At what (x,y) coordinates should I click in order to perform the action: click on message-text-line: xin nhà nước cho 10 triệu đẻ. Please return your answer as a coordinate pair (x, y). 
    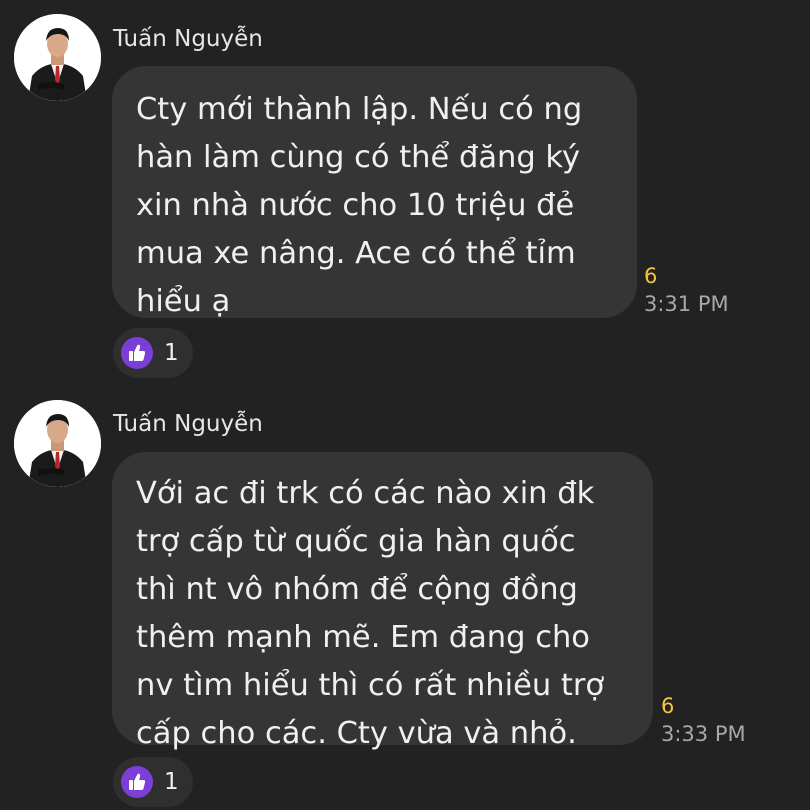
    Looking at the image, I should click on (355, 205).